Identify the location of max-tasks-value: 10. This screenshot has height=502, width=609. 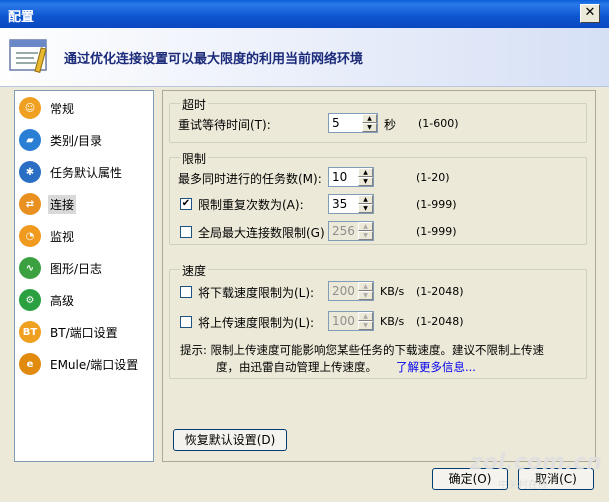
(340, 177).